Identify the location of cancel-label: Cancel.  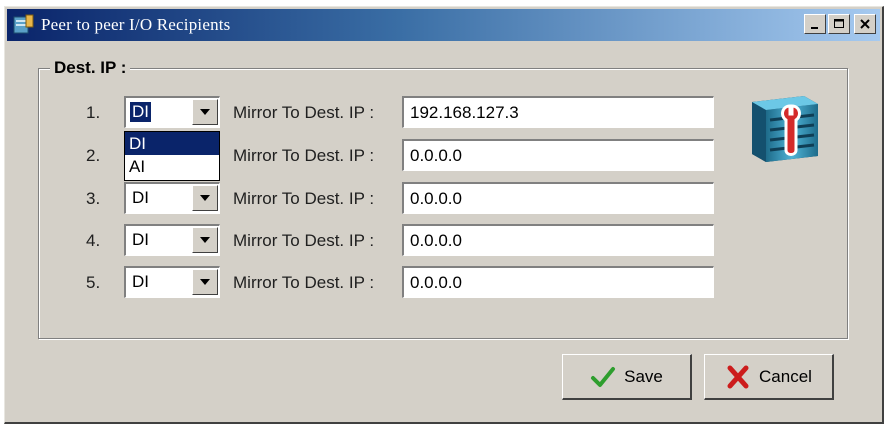
(785, 376).